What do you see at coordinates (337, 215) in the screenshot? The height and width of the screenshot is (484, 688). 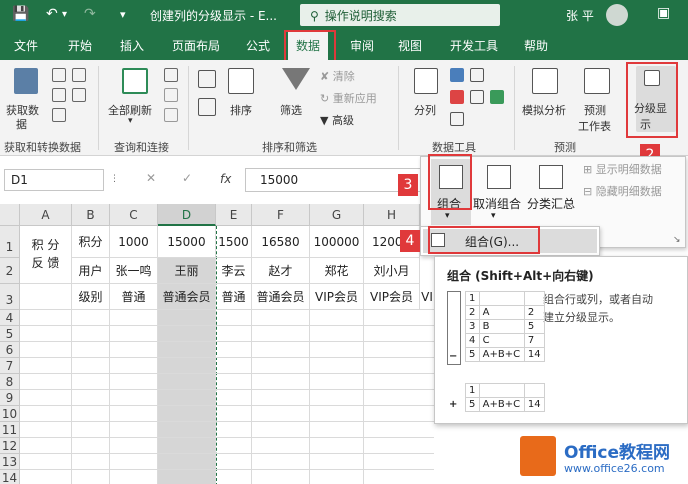 I see `column-header: G` at bounding box center [337, 215].